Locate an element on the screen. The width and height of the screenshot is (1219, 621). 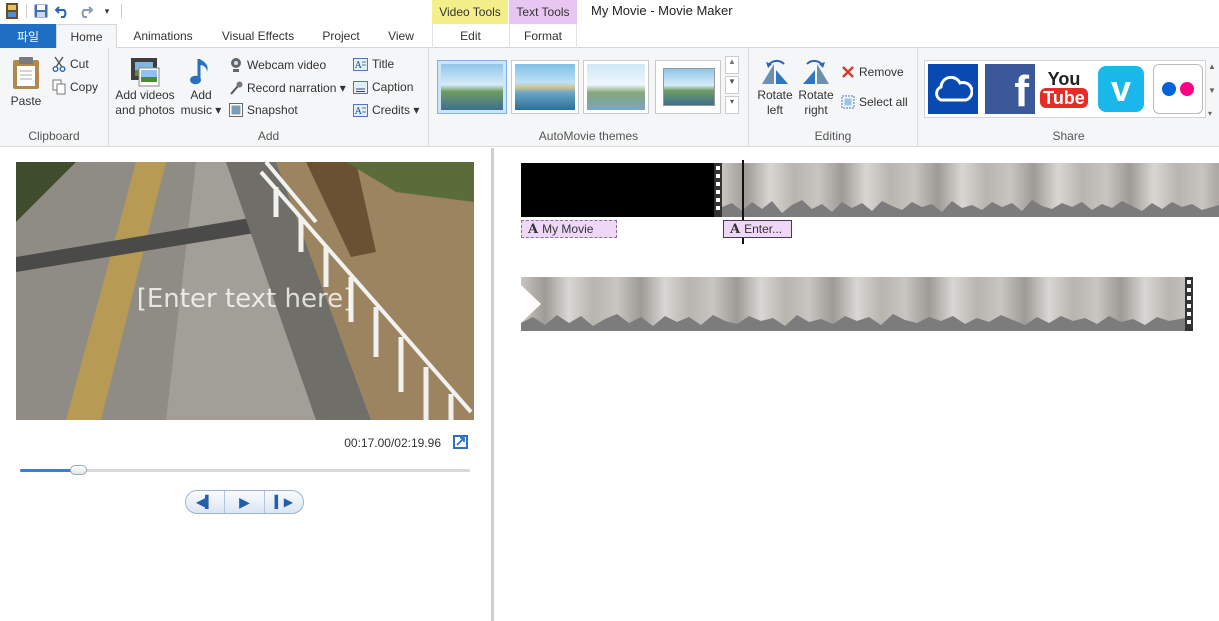
flickr-share-button is located at coordinates (1178, 89).